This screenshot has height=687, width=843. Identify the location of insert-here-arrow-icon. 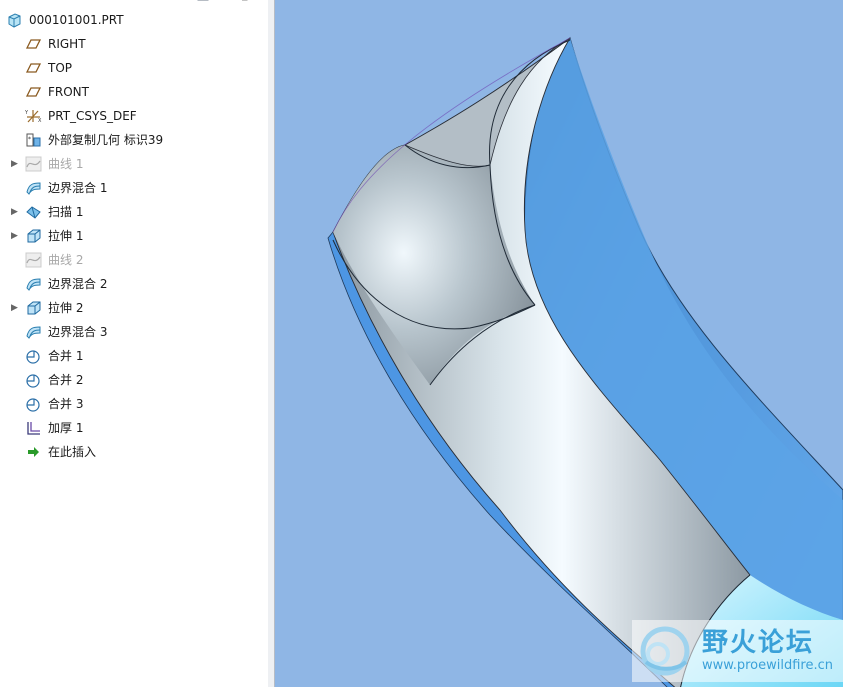
(33, 452).